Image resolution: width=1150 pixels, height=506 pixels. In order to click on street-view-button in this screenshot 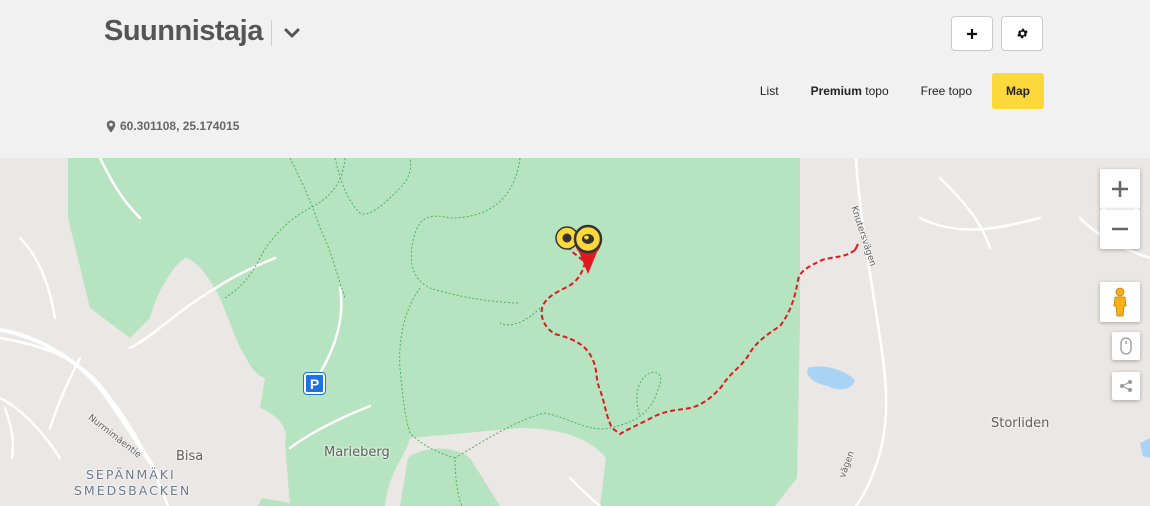, I will do `click(1120, 302)`.